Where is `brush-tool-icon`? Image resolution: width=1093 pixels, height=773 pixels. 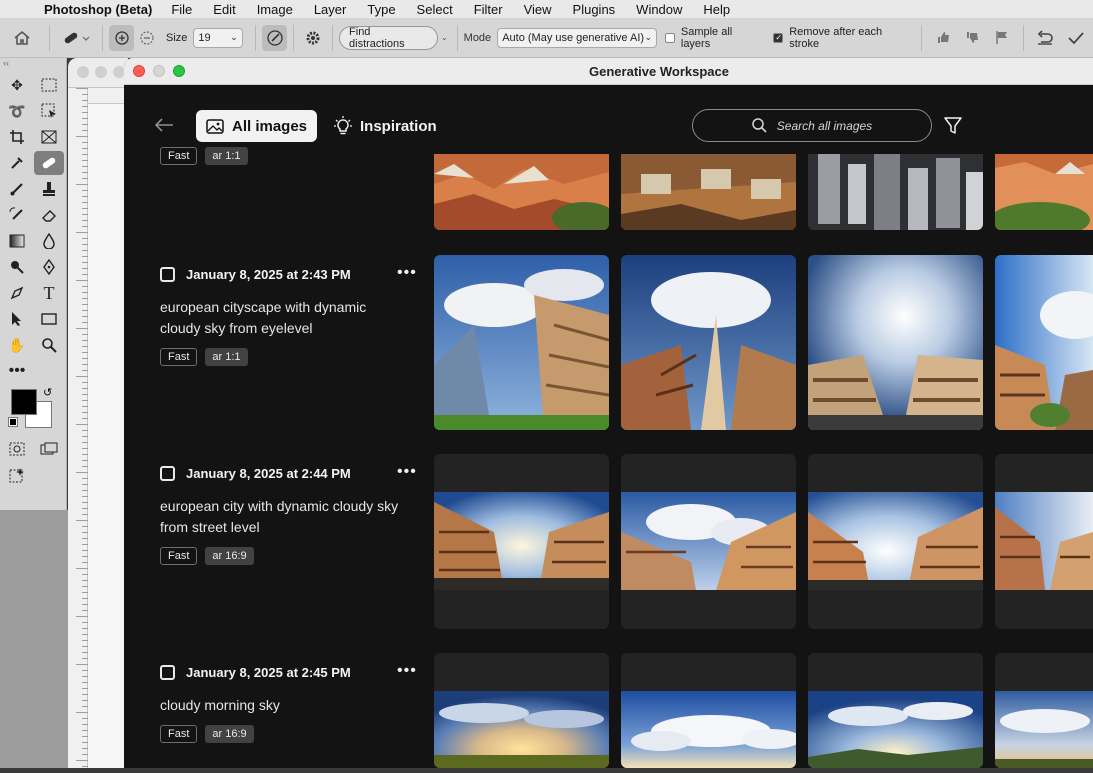 brush-tool-icon is located at coordinates (17, 189).